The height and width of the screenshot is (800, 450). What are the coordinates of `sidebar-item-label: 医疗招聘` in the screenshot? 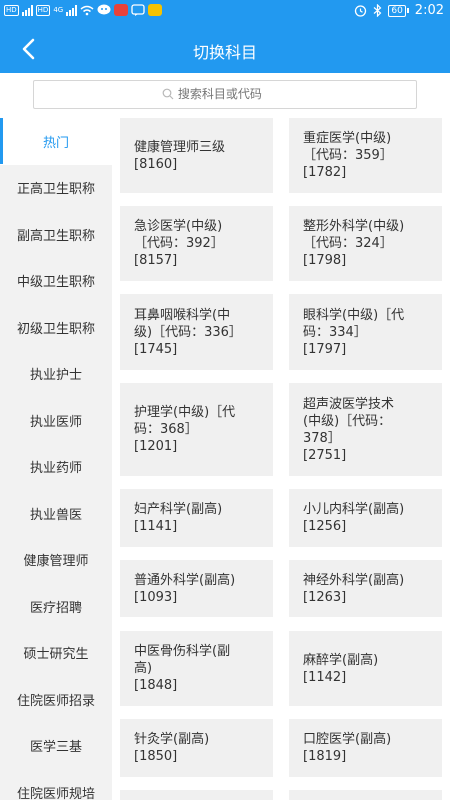 It's located at (55, 608).